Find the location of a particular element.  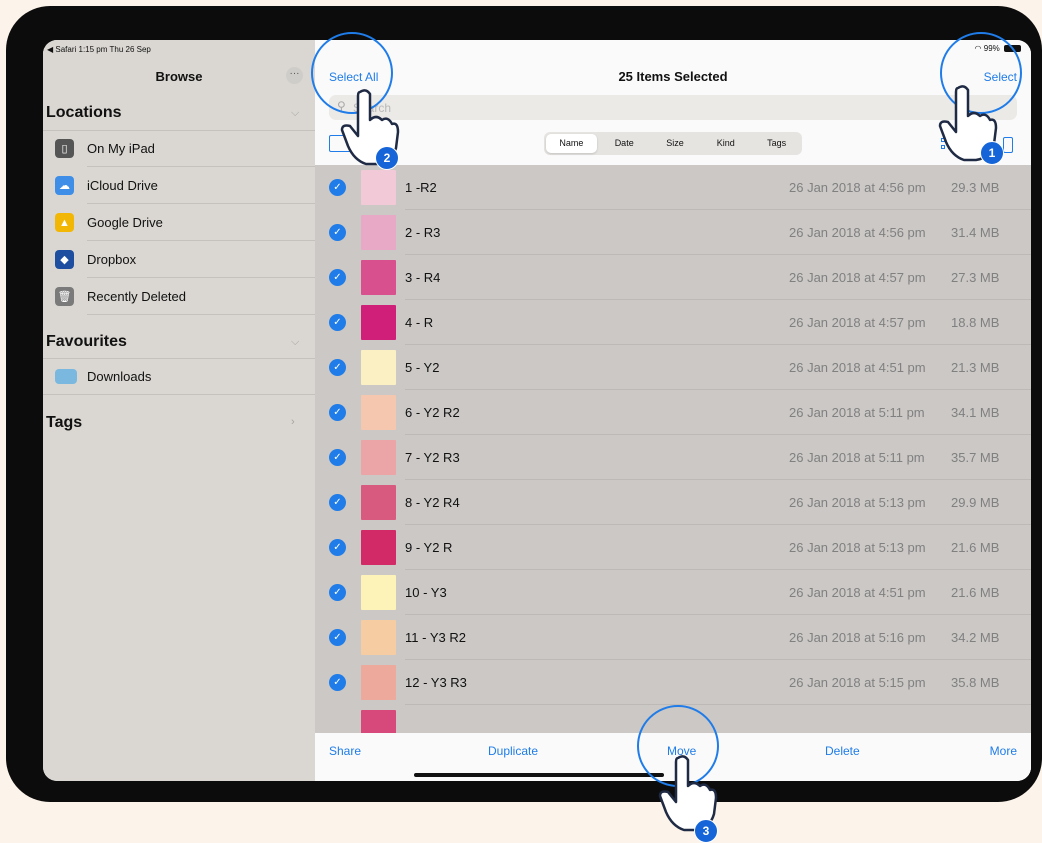

file-name: 2 - R3 is located at coordinates (423, 232).